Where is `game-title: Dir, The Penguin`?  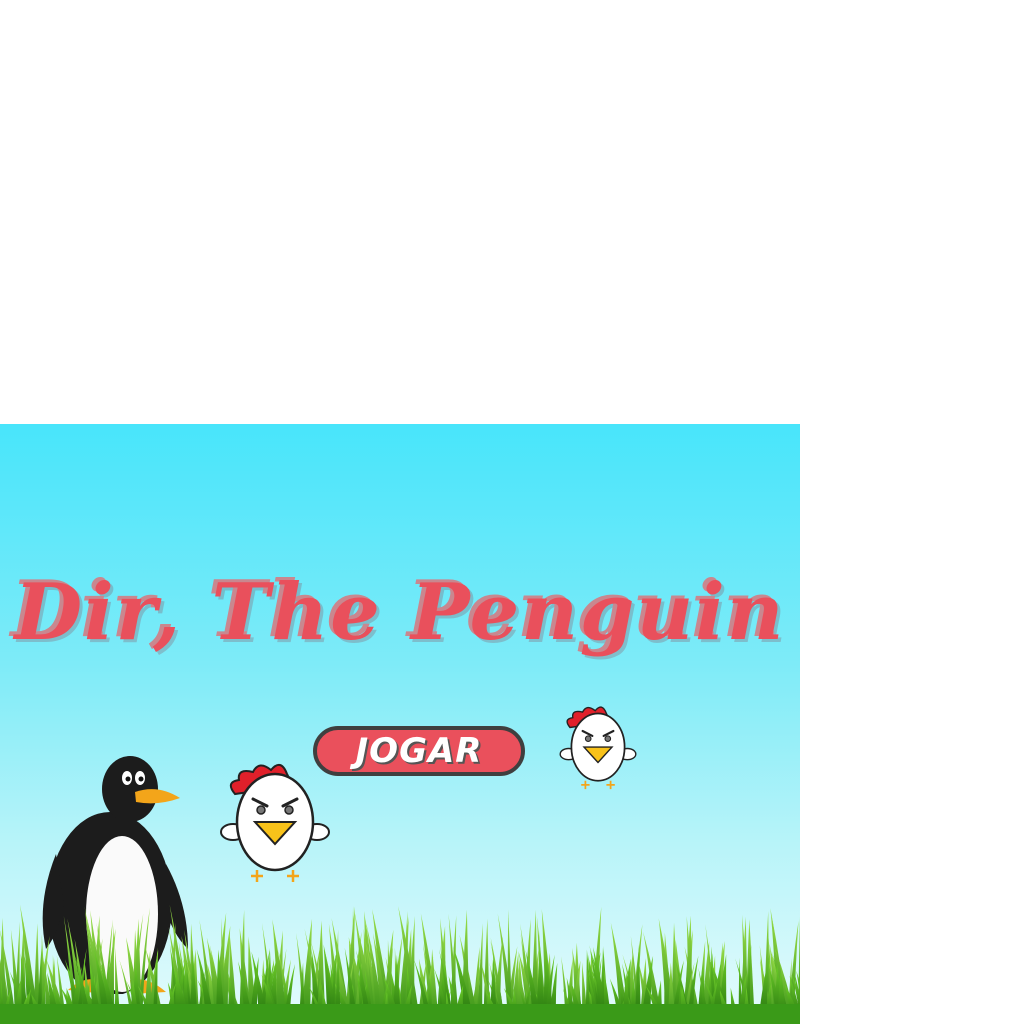
game-title: Dir, The Penguin is located at coordinates (400, 612).